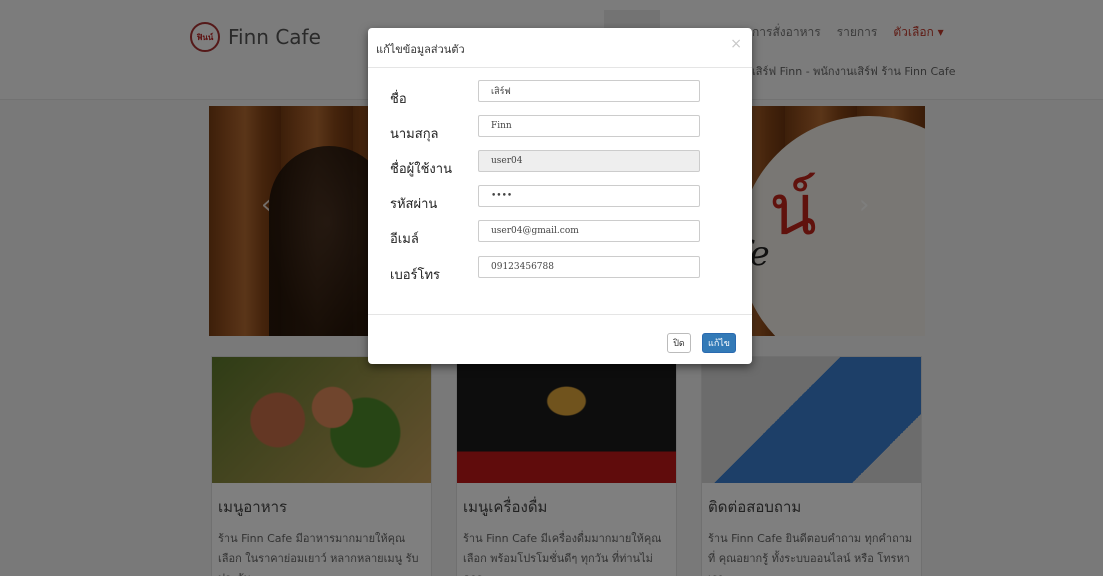 Image resolution: width=1103 pixels, height=576 pixels. What do you see at coordinates (736, 44) in the screenshot?
I see `close-icon: ×` at bounding box center [736, 44].